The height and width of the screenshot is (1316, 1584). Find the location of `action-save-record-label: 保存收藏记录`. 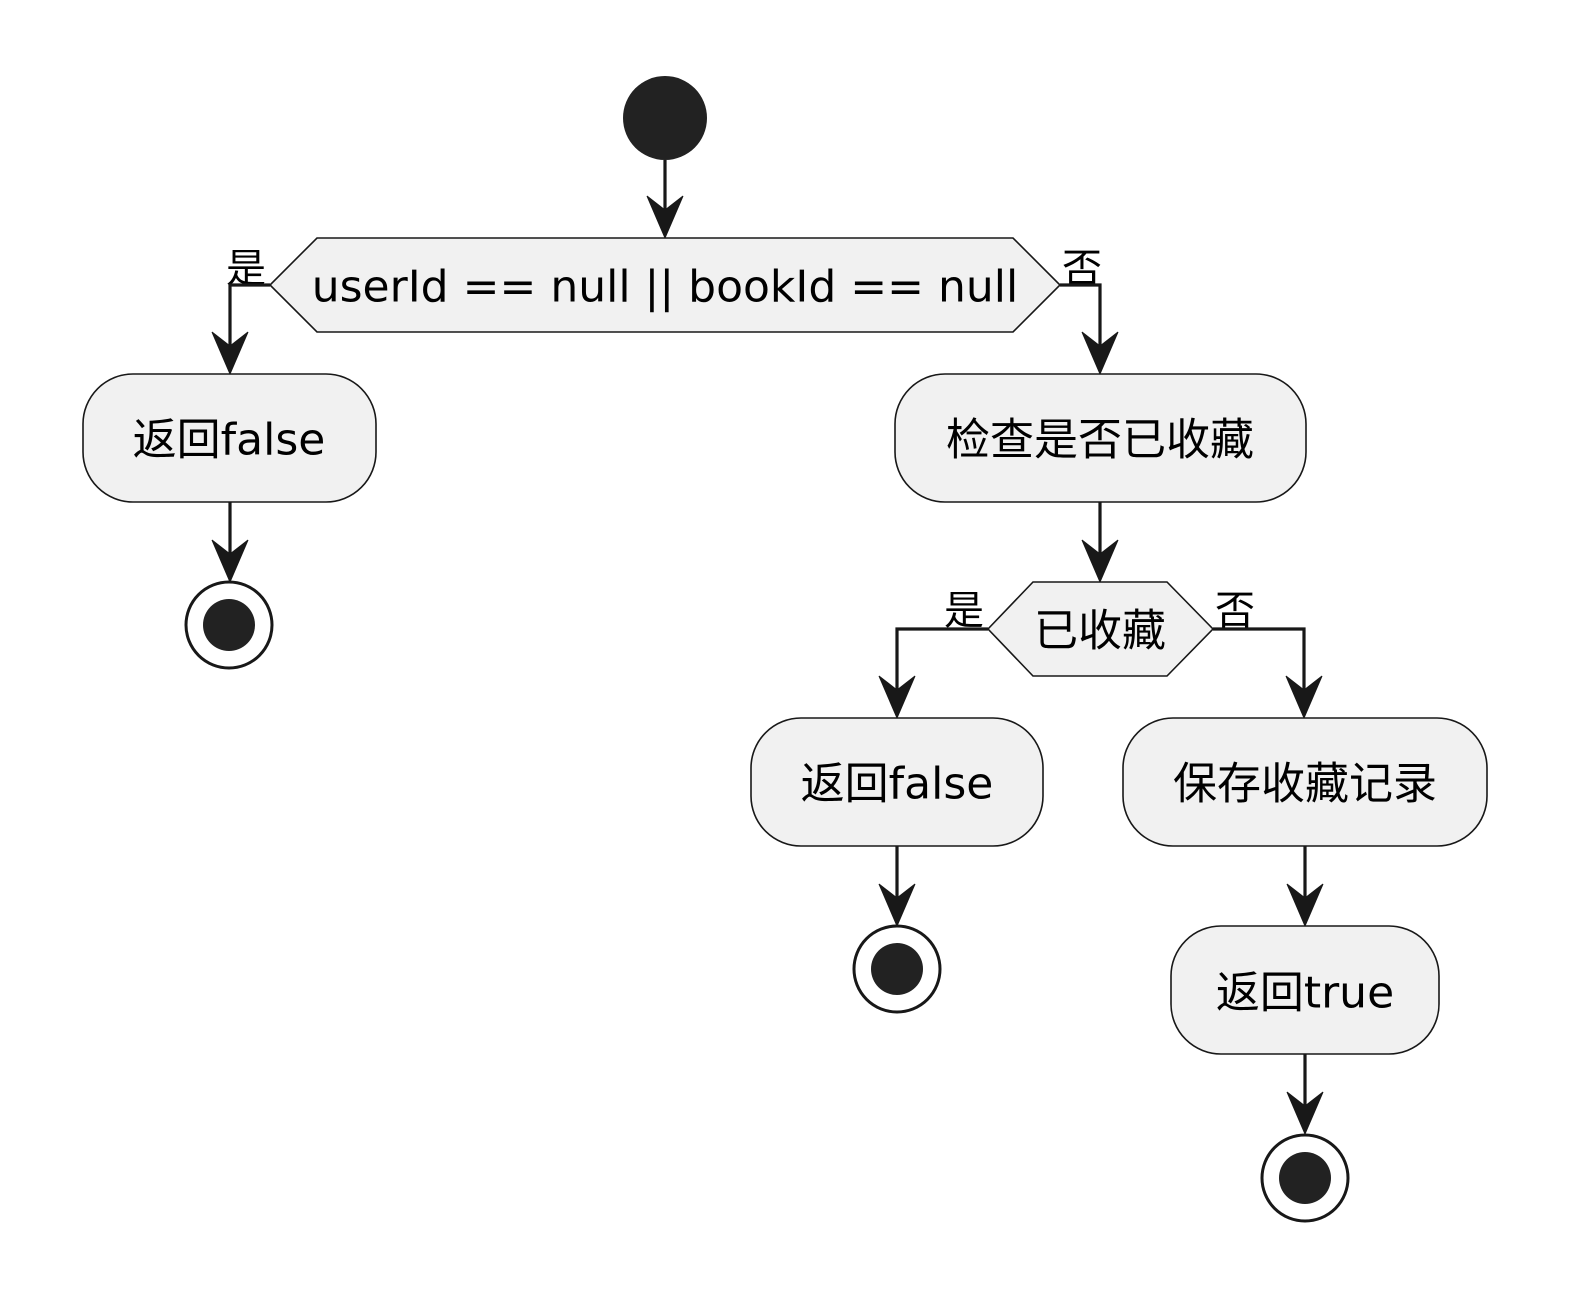

action-save-record-label: 保存收藏记录 is located at coordinates (1305, 784).